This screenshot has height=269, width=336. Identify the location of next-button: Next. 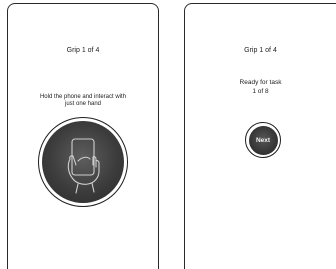
(263, 140).